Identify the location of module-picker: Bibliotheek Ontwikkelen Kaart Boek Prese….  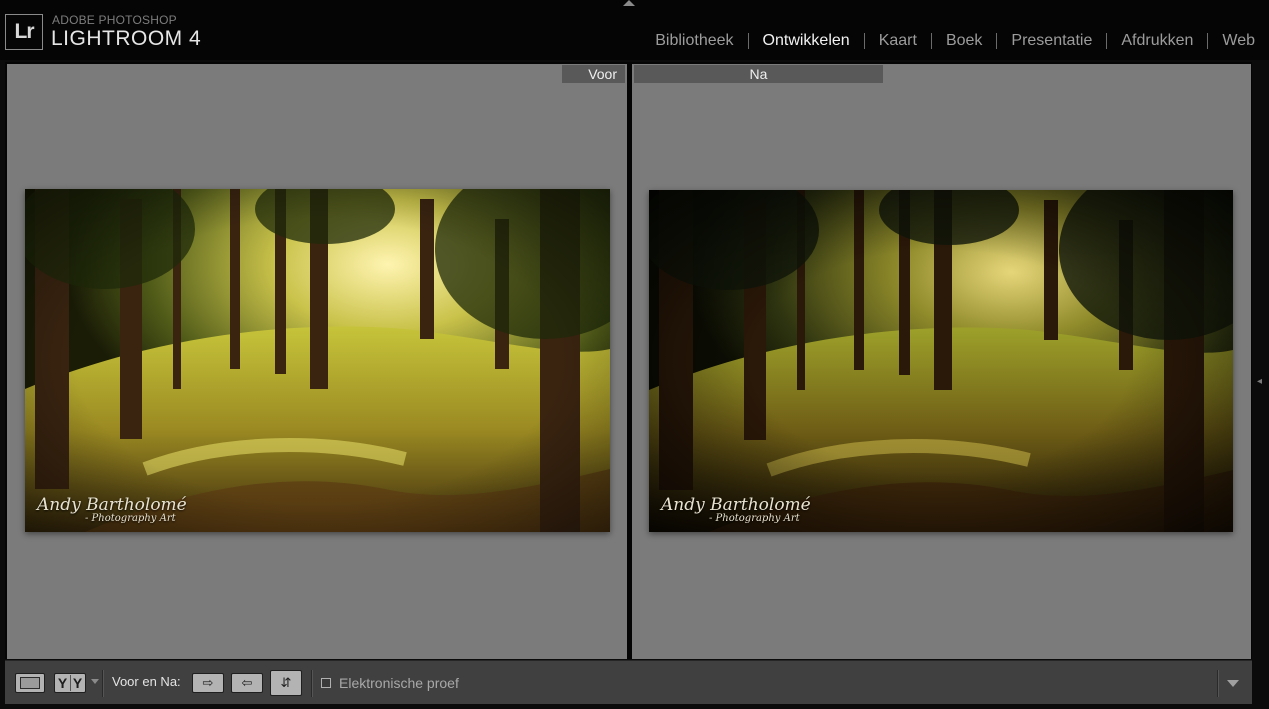
(948, 41).